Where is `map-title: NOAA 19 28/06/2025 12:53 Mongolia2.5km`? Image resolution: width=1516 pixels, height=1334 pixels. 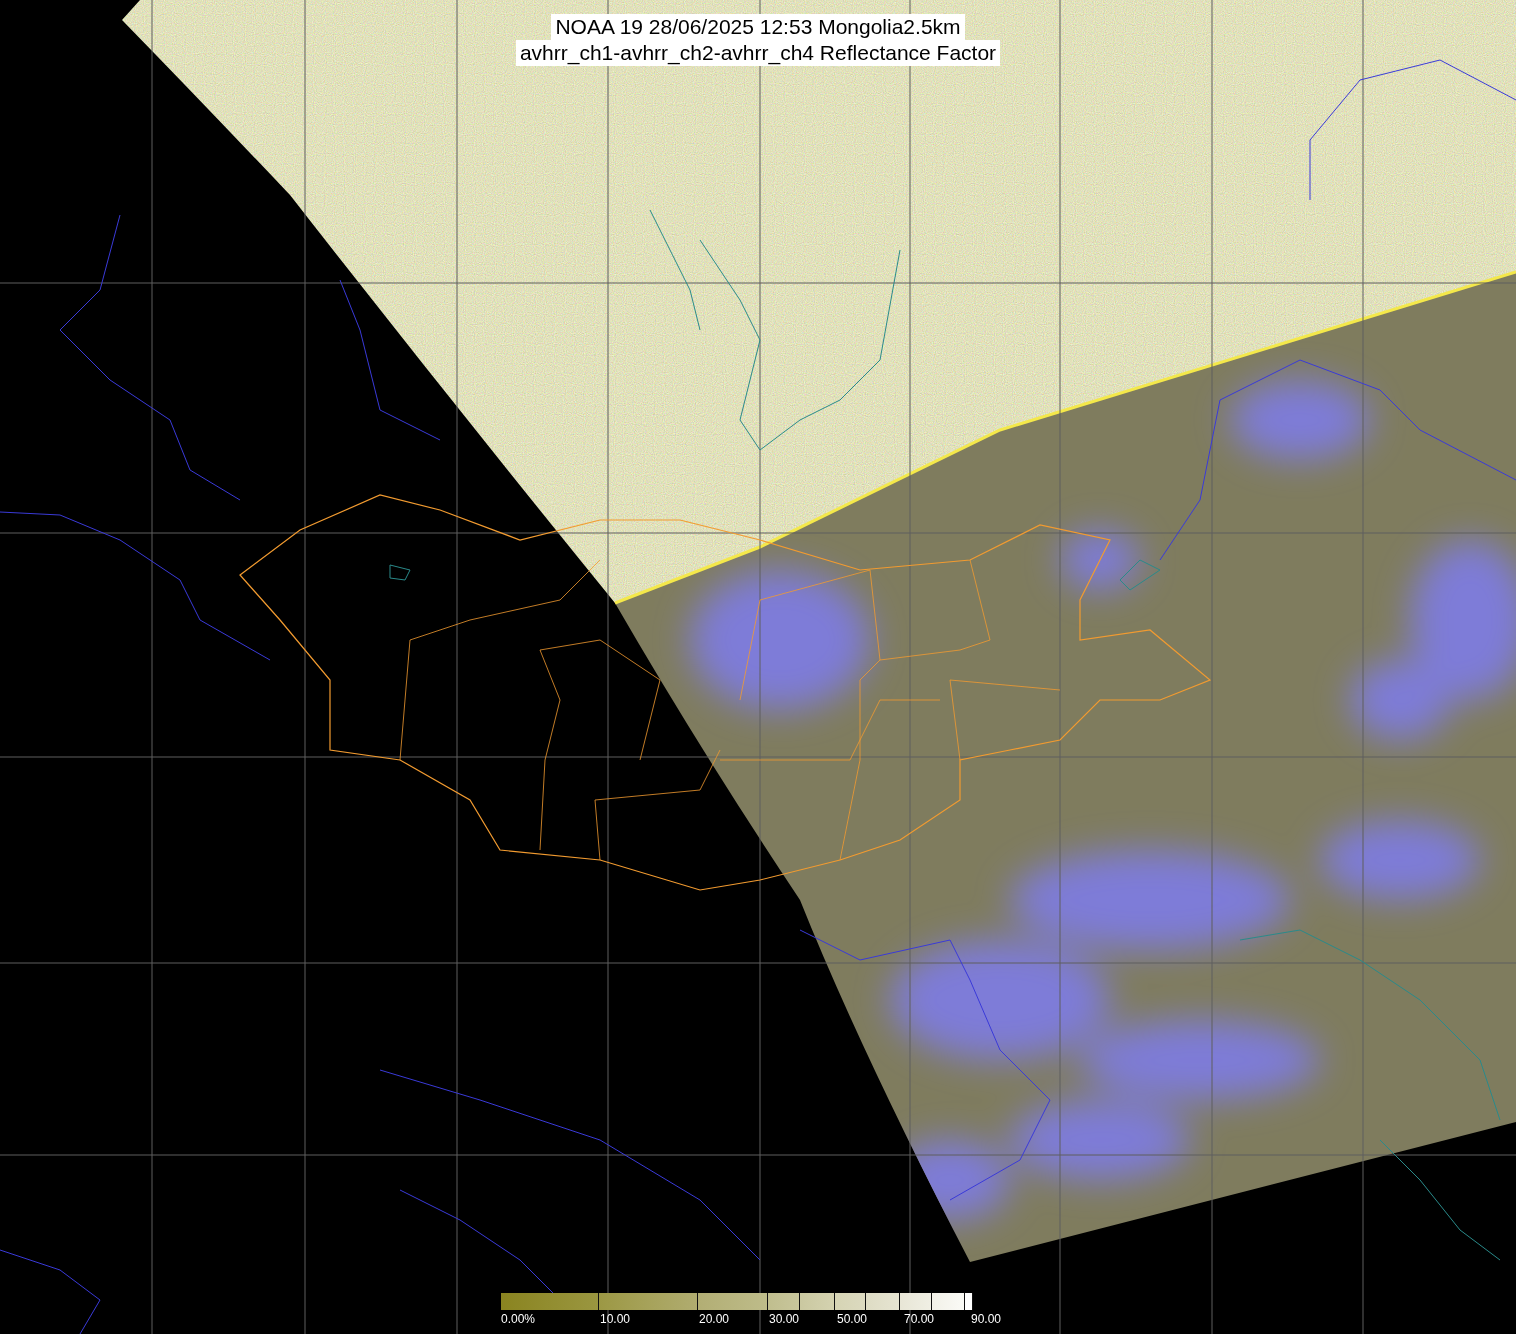 map-title: NOAA 19 28/06/2025 12:53 Mongolia2.5km is located at coordinates (758, 27).